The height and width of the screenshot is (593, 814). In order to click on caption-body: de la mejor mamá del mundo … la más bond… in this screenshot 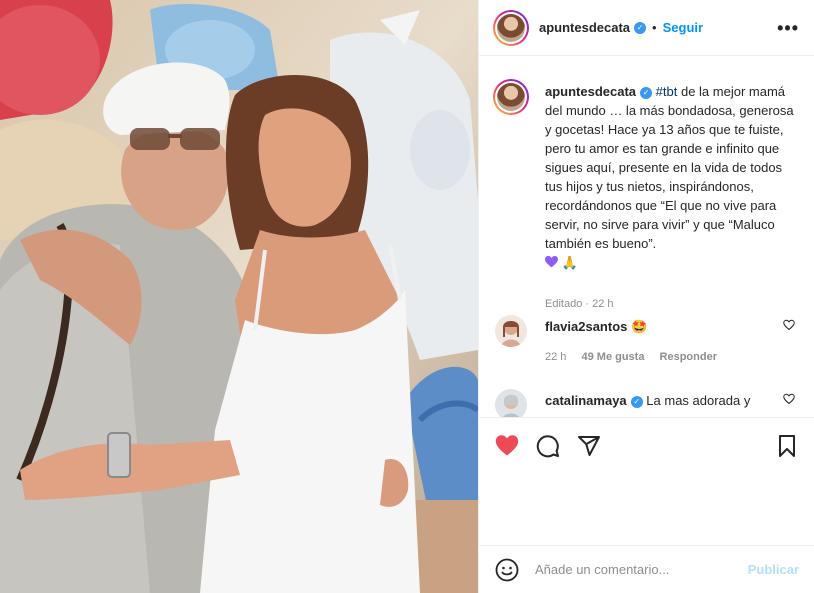, I will do `click(669, 167)`.